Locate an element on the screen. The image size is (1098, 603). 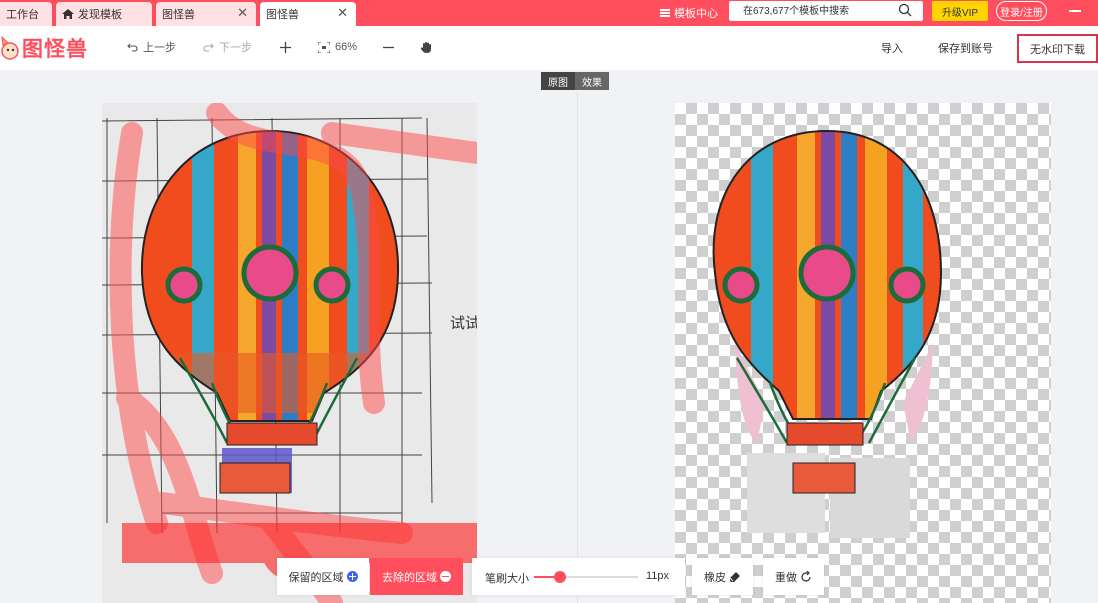
undo-icon is located at coordinates (132, 47).